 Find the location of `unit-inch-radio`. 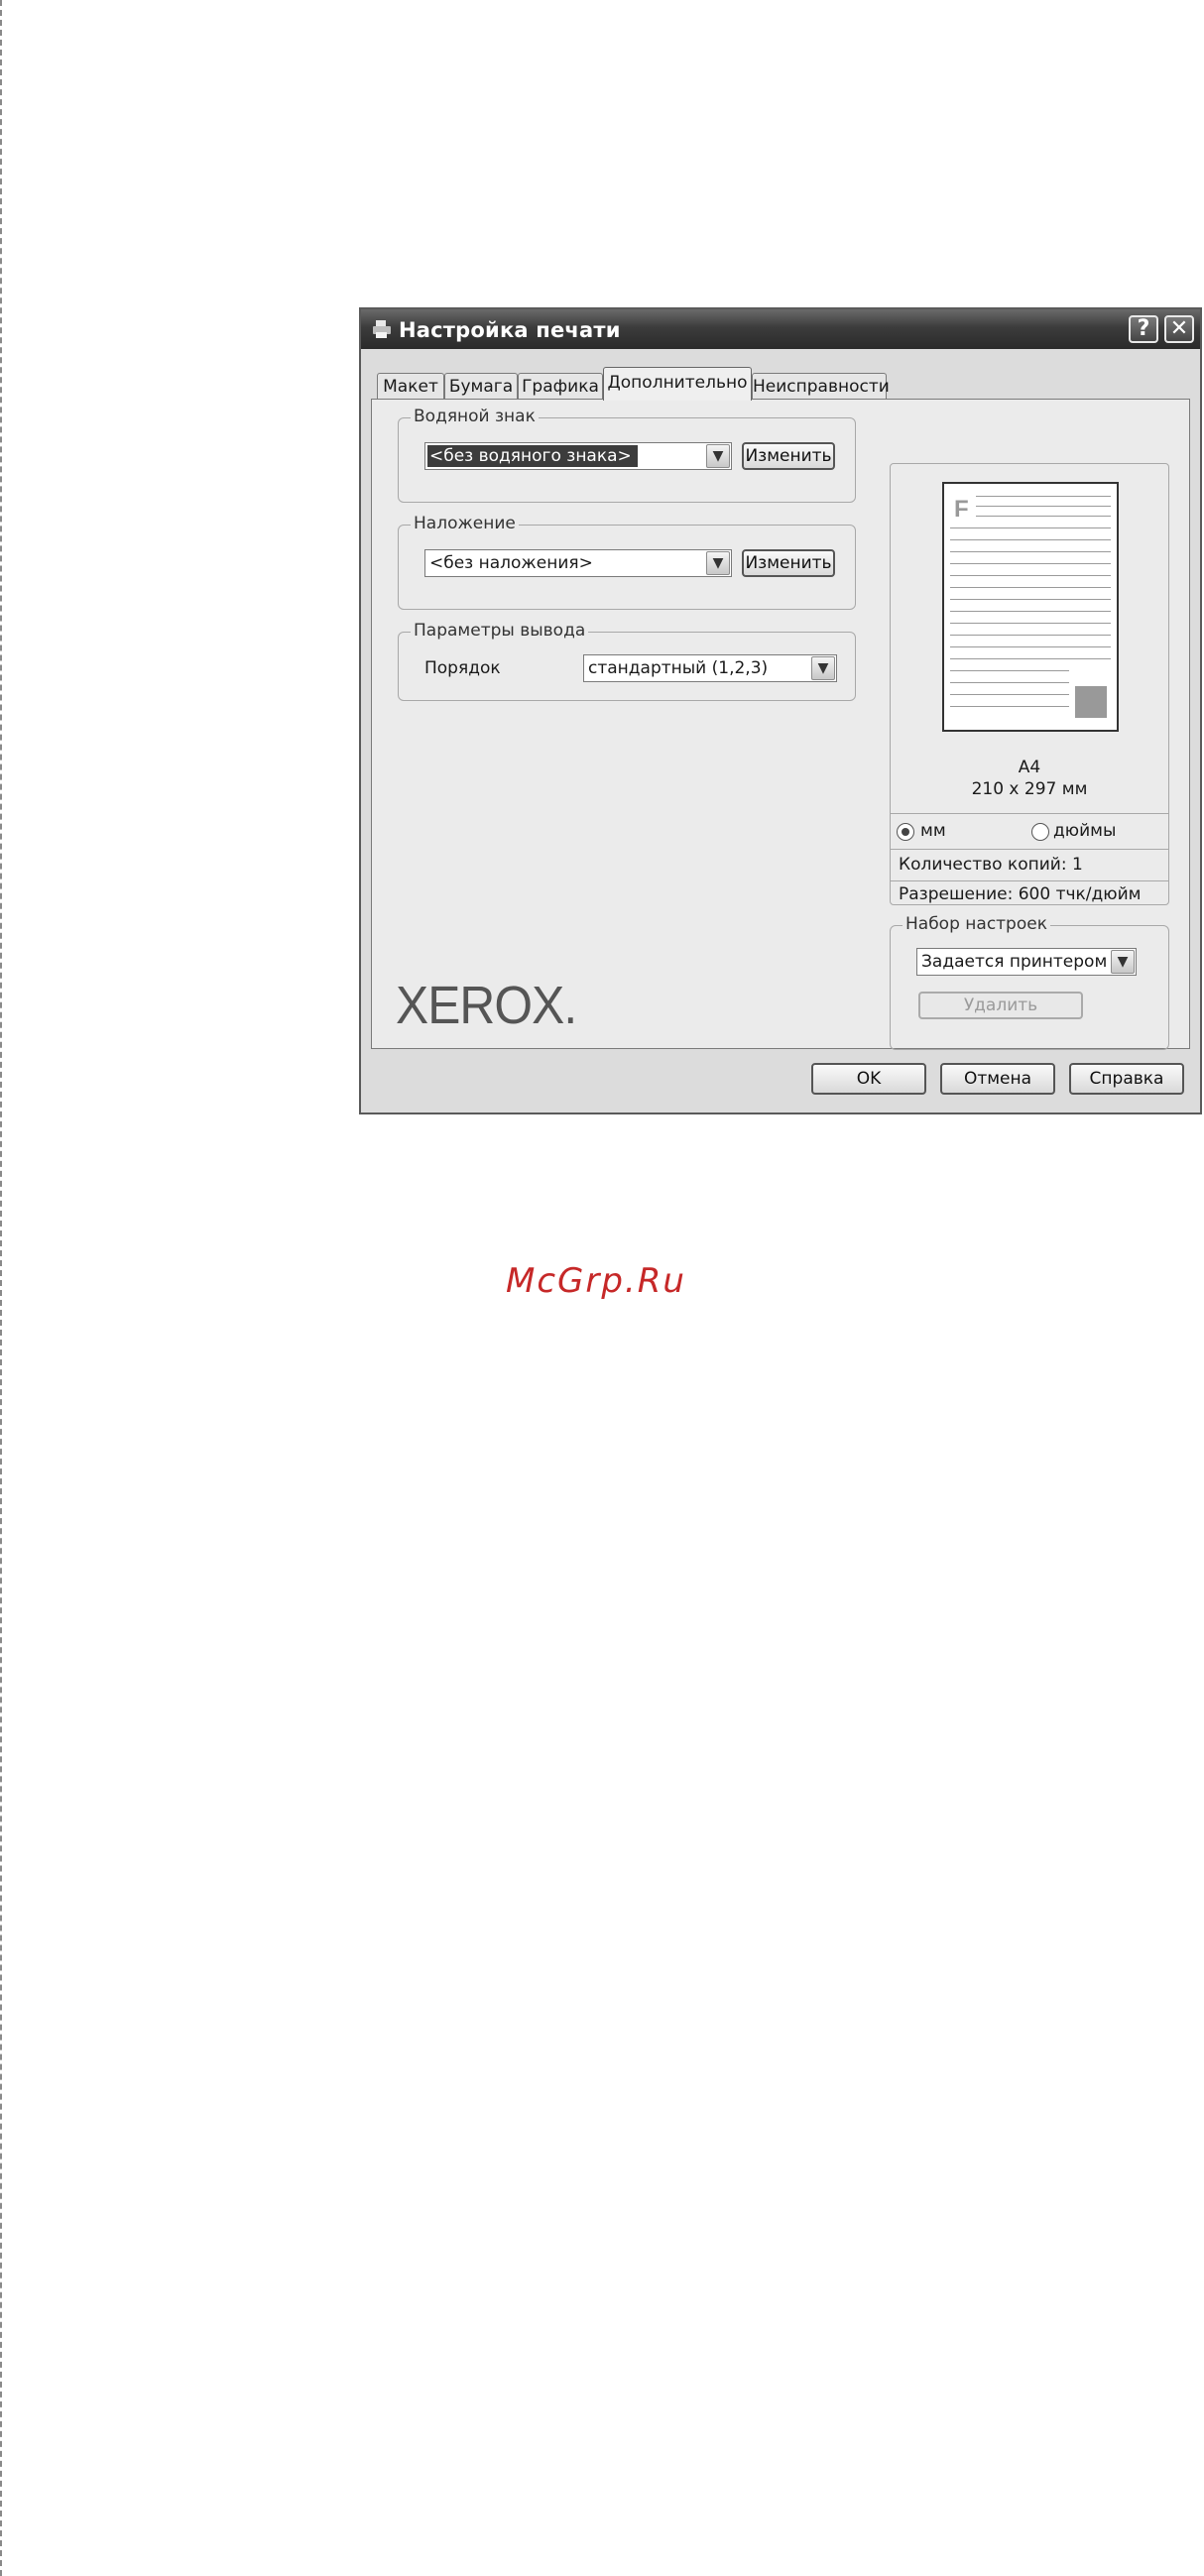

unit-inch-radio is located at coordinates (1040, 832).